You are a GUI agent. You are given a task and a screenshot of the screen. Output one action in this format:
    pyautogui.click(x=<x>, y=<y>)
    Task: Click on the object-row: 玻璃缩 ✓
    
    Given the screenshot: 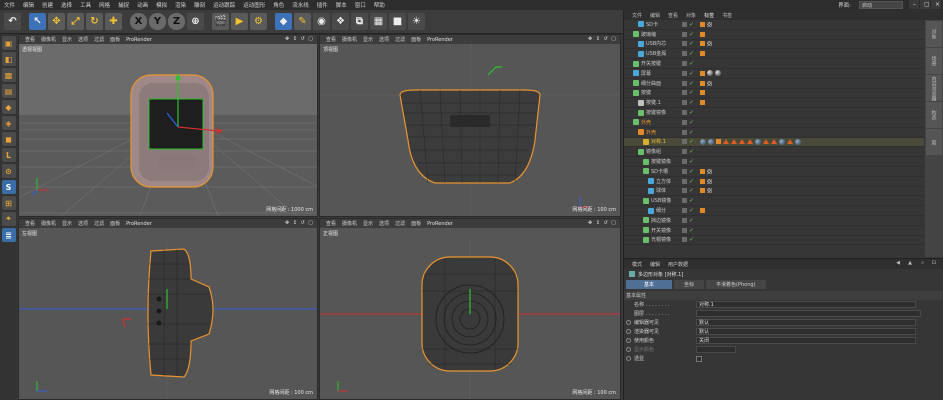 What is the action you would take?
    pyautogui.click(x=774, y=35)
    